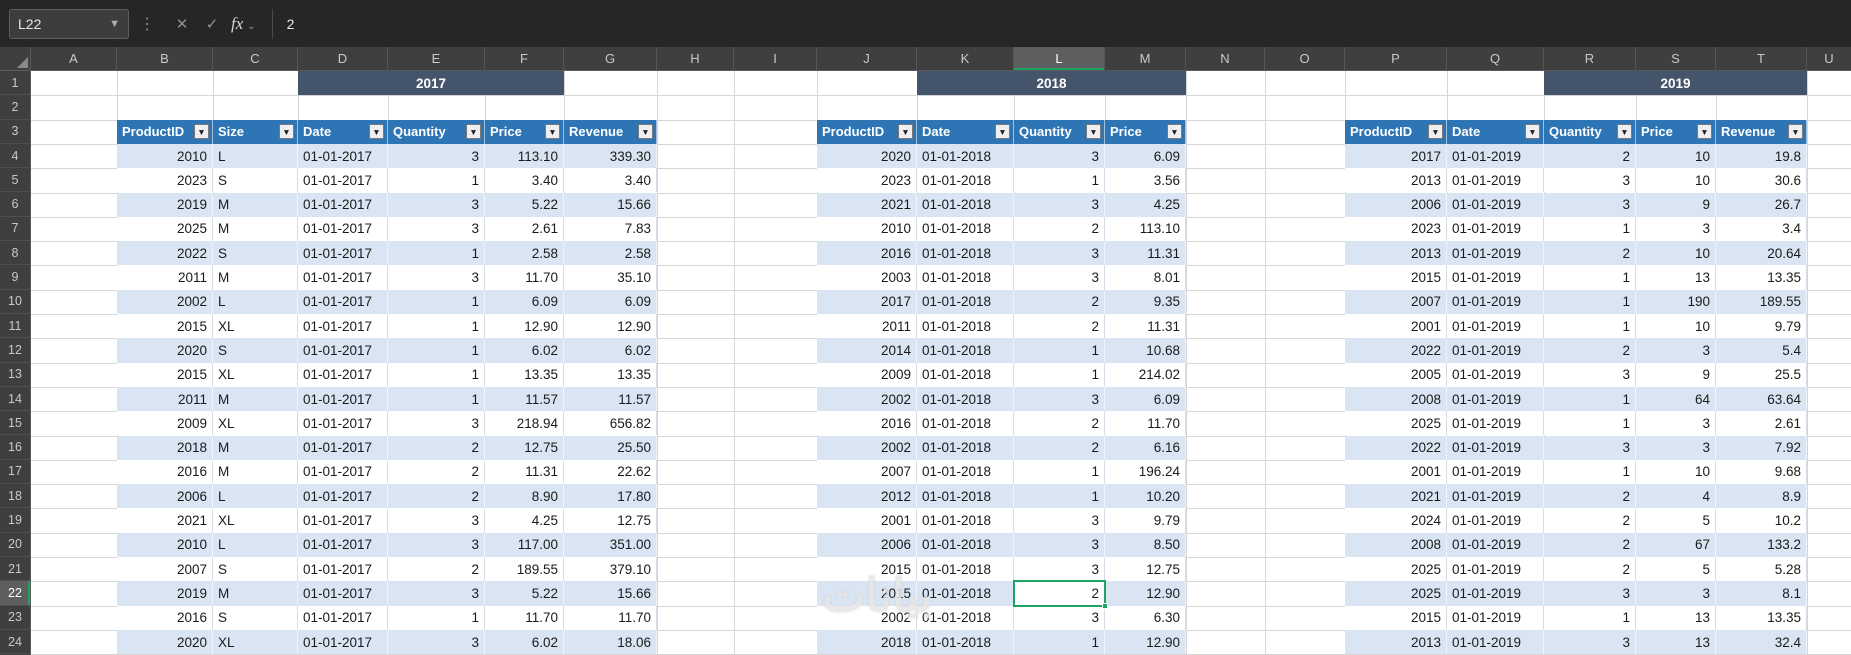  What do you see at coordinates (524, 520) in the screenshot?
I see `cell-F19: 4.25` at bounding box center [524, 520].